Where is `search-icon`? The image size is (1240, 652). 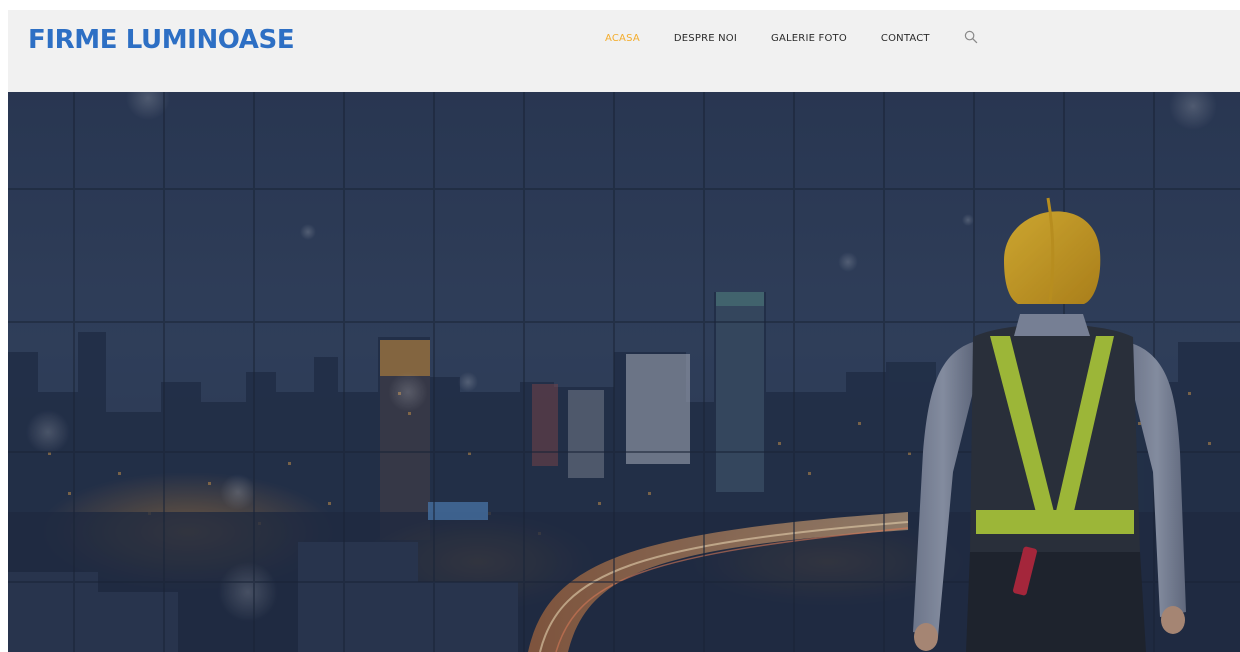
search-icon is located at coordinates (971, 37).